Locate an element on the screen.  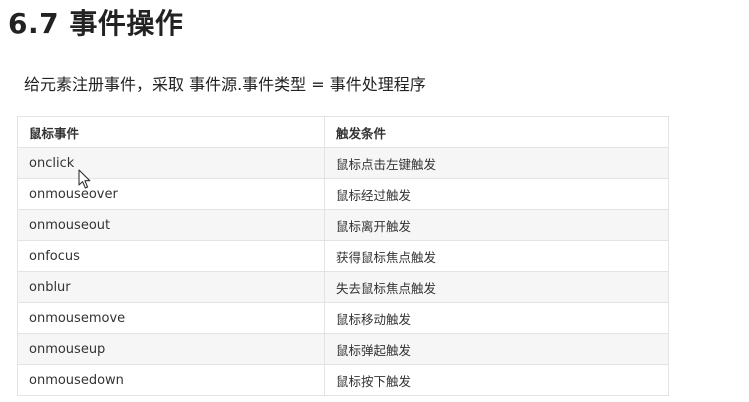
trigger-condition-cell: 鼠标移动触发 is located at coordinates (496, 318).